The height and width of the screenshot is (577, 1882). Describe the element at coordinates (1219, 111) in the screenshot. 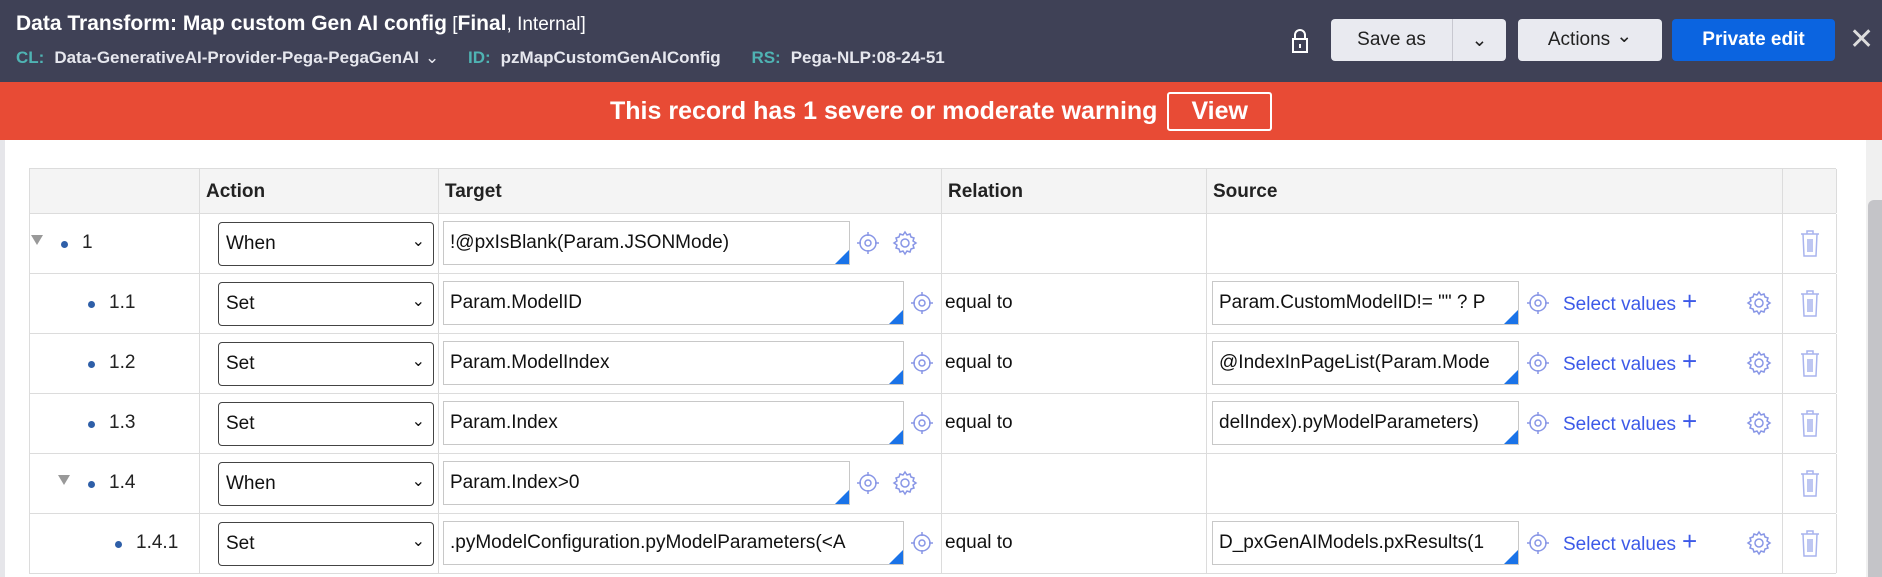

I see `view-warnings-button: View` at that location.